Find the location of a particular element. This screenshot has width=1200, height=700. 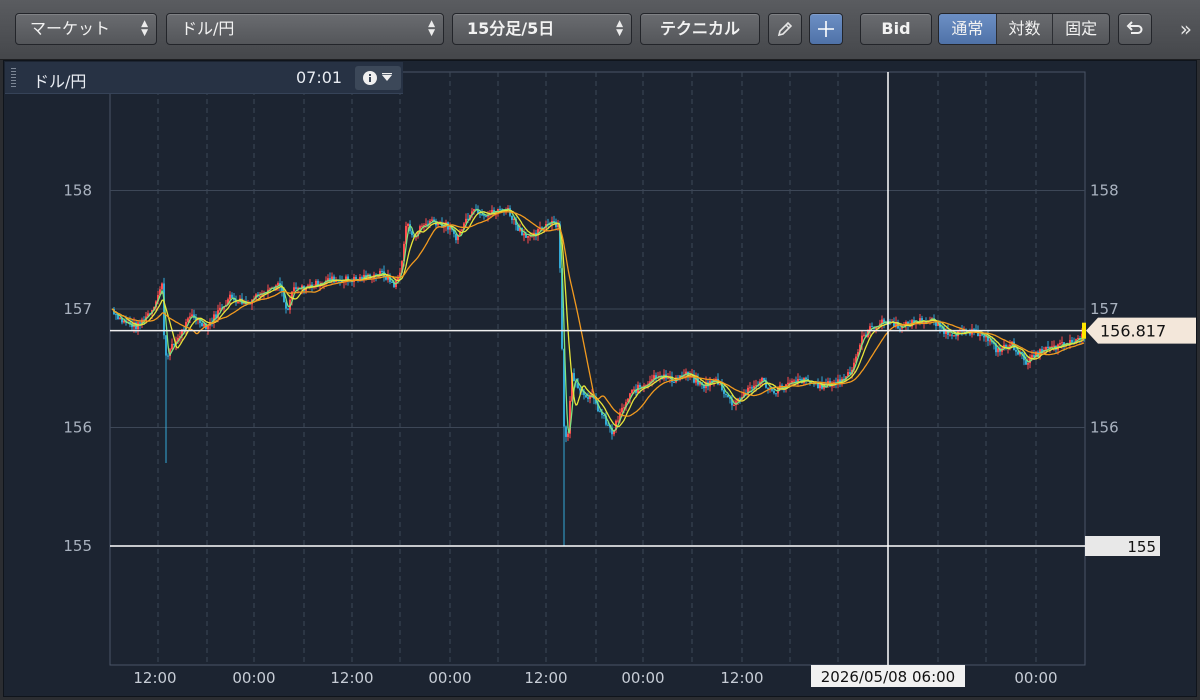

info-button is located at coordinates (378, 78).